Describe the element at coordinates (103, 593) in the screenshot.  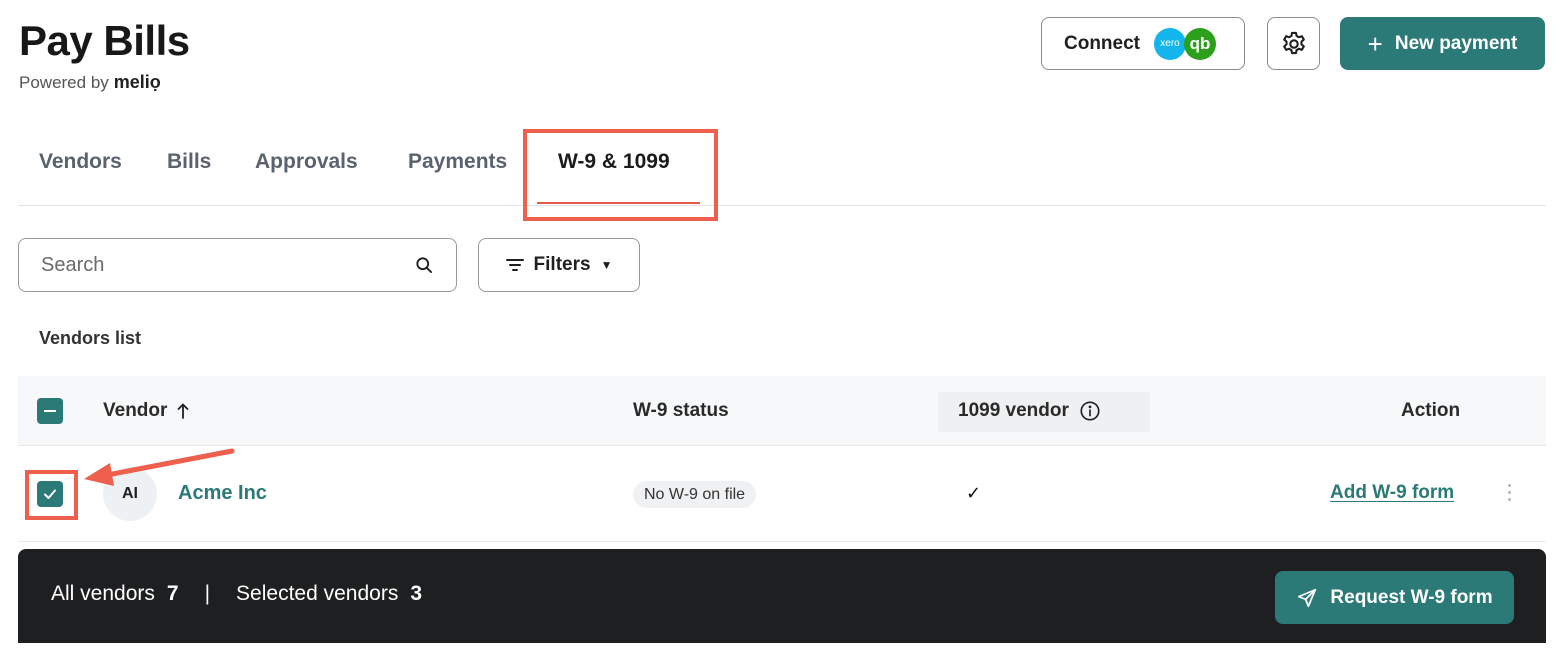
I see `all-vendors-label: All vendors` at that location.